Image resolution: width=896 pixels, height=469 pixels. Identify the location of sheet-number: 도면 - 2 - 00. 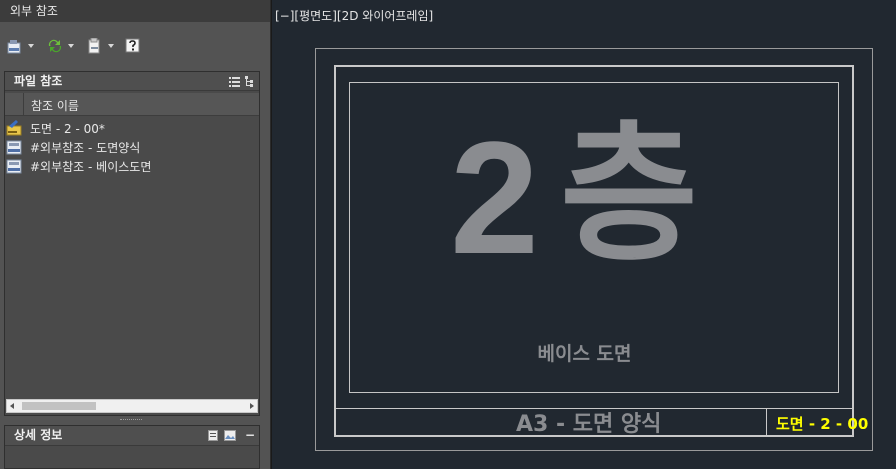
(822, 424).